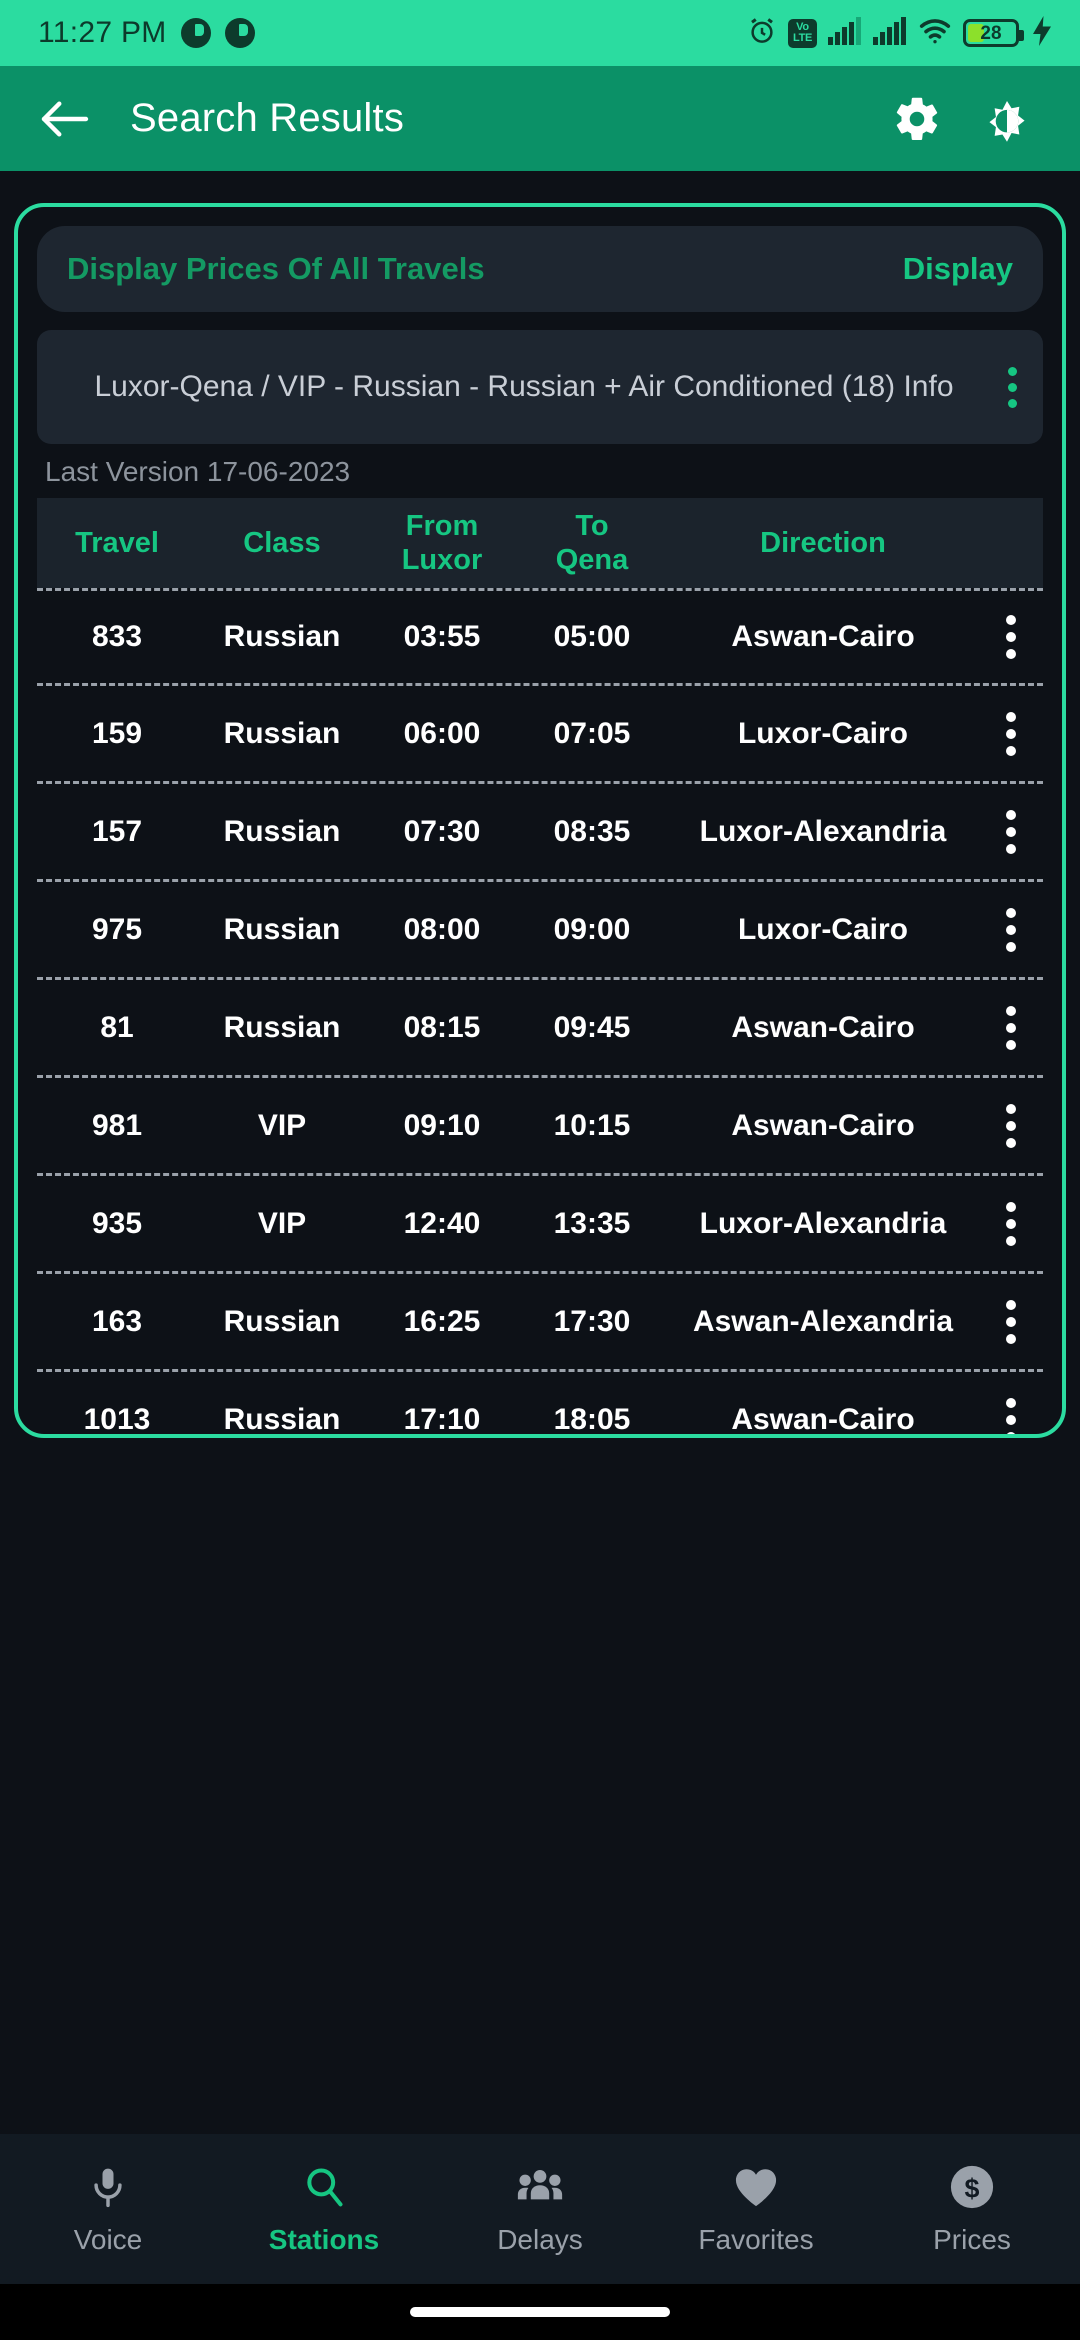 This screenshot has height=2340, width=1080. What do you see at coordinates (442, 636) in the screenshot?
I see `cell-from: 03:55` at bounding box center [442, 636].